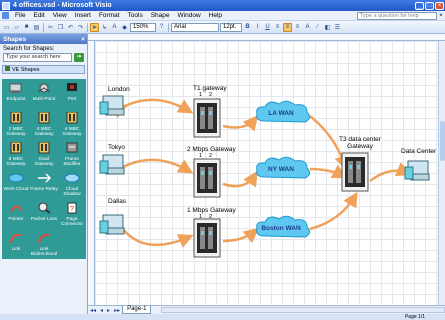 Image resolution: width=445 pixels, height=320 pixels. I want to click on horizontal-ruler, so click(266, 37).